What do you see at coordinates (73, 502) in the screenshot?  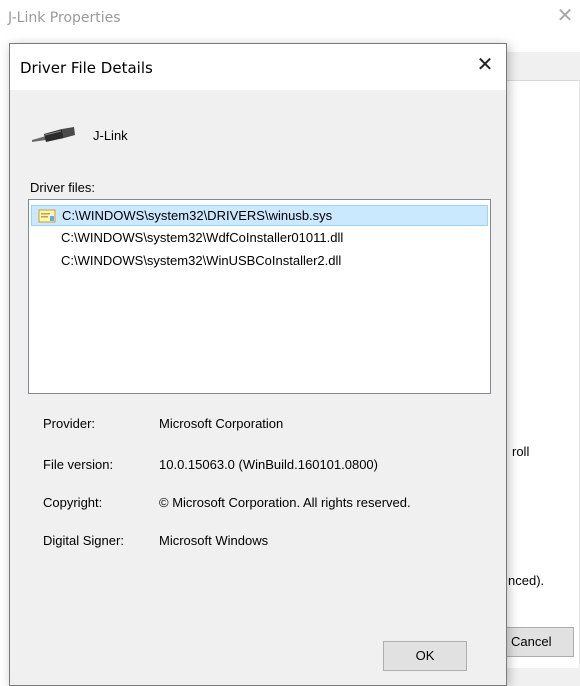 I see `copyright-label: Copyright:` at bounding box center [73, 502].